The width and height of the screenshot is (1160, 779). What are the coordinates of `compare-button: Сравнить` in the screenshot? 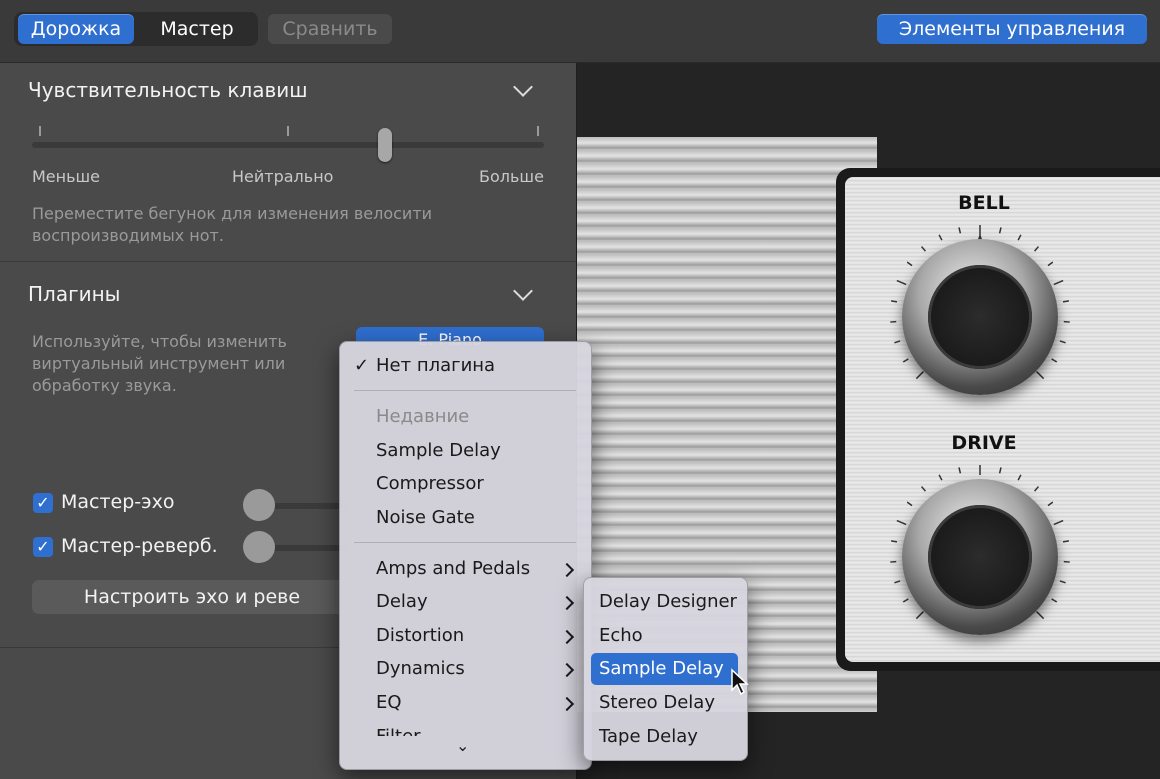 It's located at (330, 29).